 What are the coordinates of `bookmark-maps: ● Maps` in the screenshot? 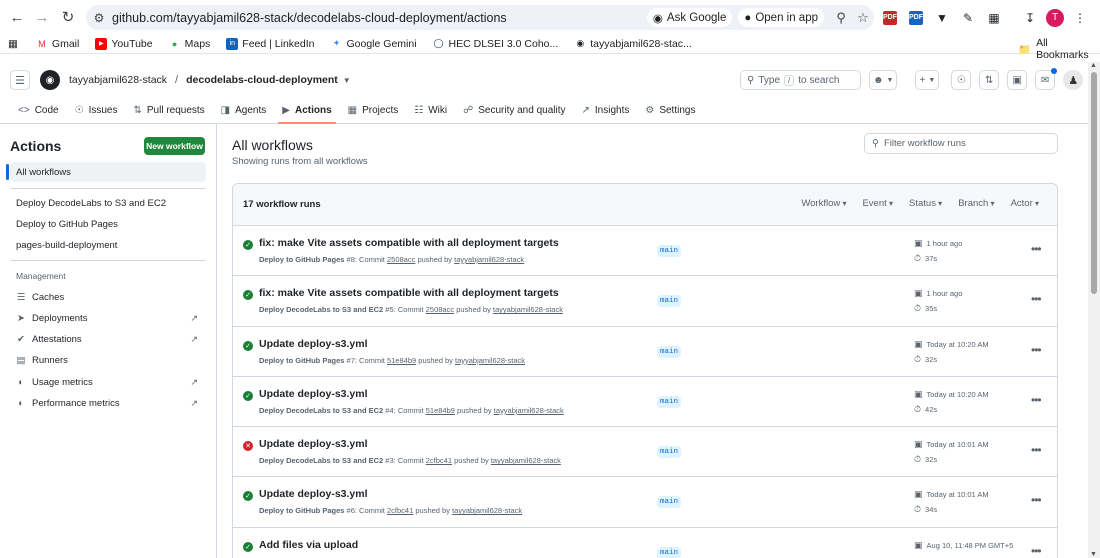 It's located at (189, 44).